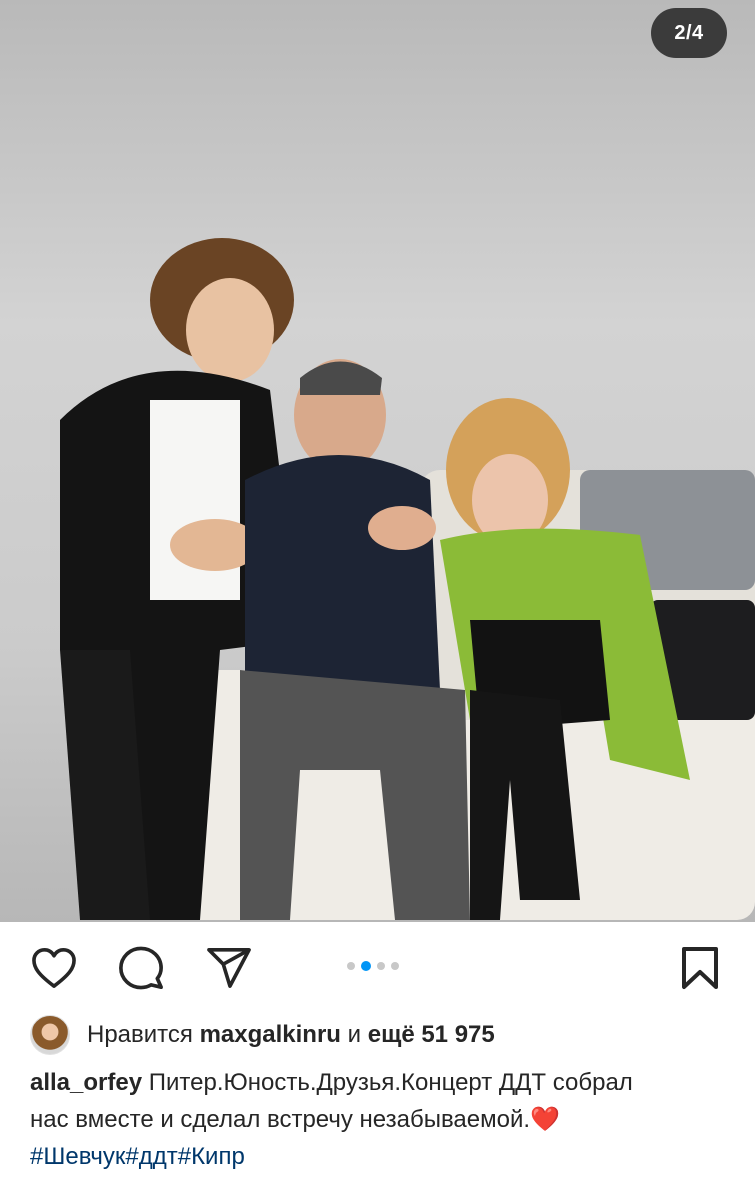 This screenshot has width=755, height=1200. I want to click on heart-emoji: ❤️, so click(545, 1119).